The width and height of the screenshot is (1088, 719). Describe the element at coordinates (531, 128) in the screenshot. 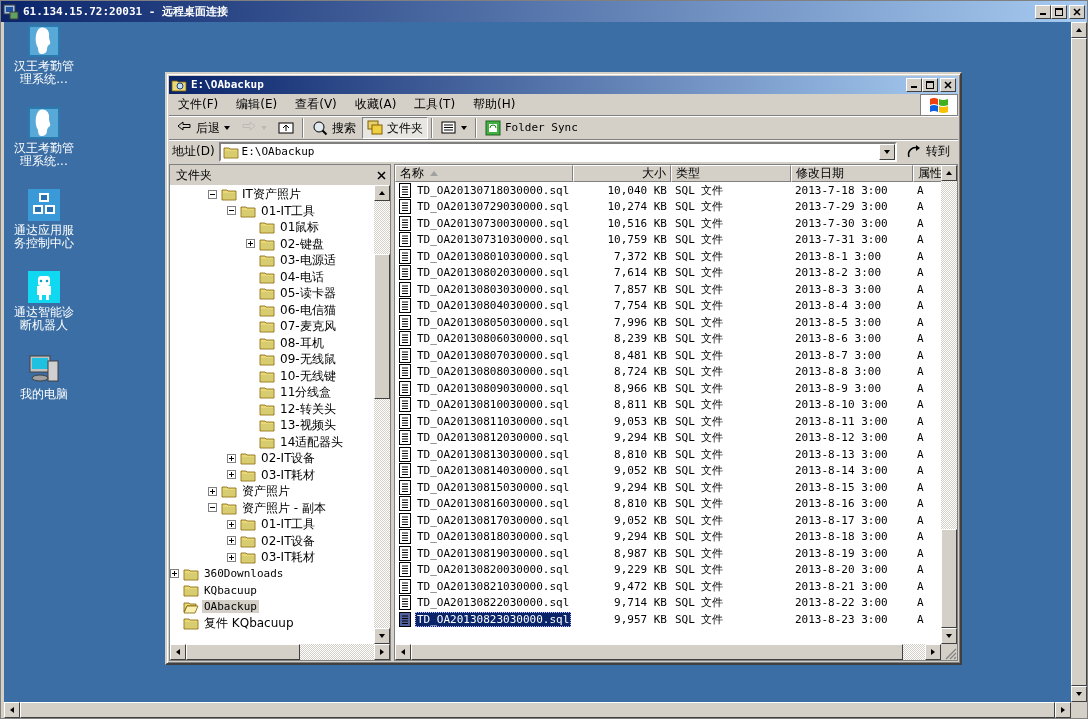

I see `sync-button: Folder Sync` at that location.